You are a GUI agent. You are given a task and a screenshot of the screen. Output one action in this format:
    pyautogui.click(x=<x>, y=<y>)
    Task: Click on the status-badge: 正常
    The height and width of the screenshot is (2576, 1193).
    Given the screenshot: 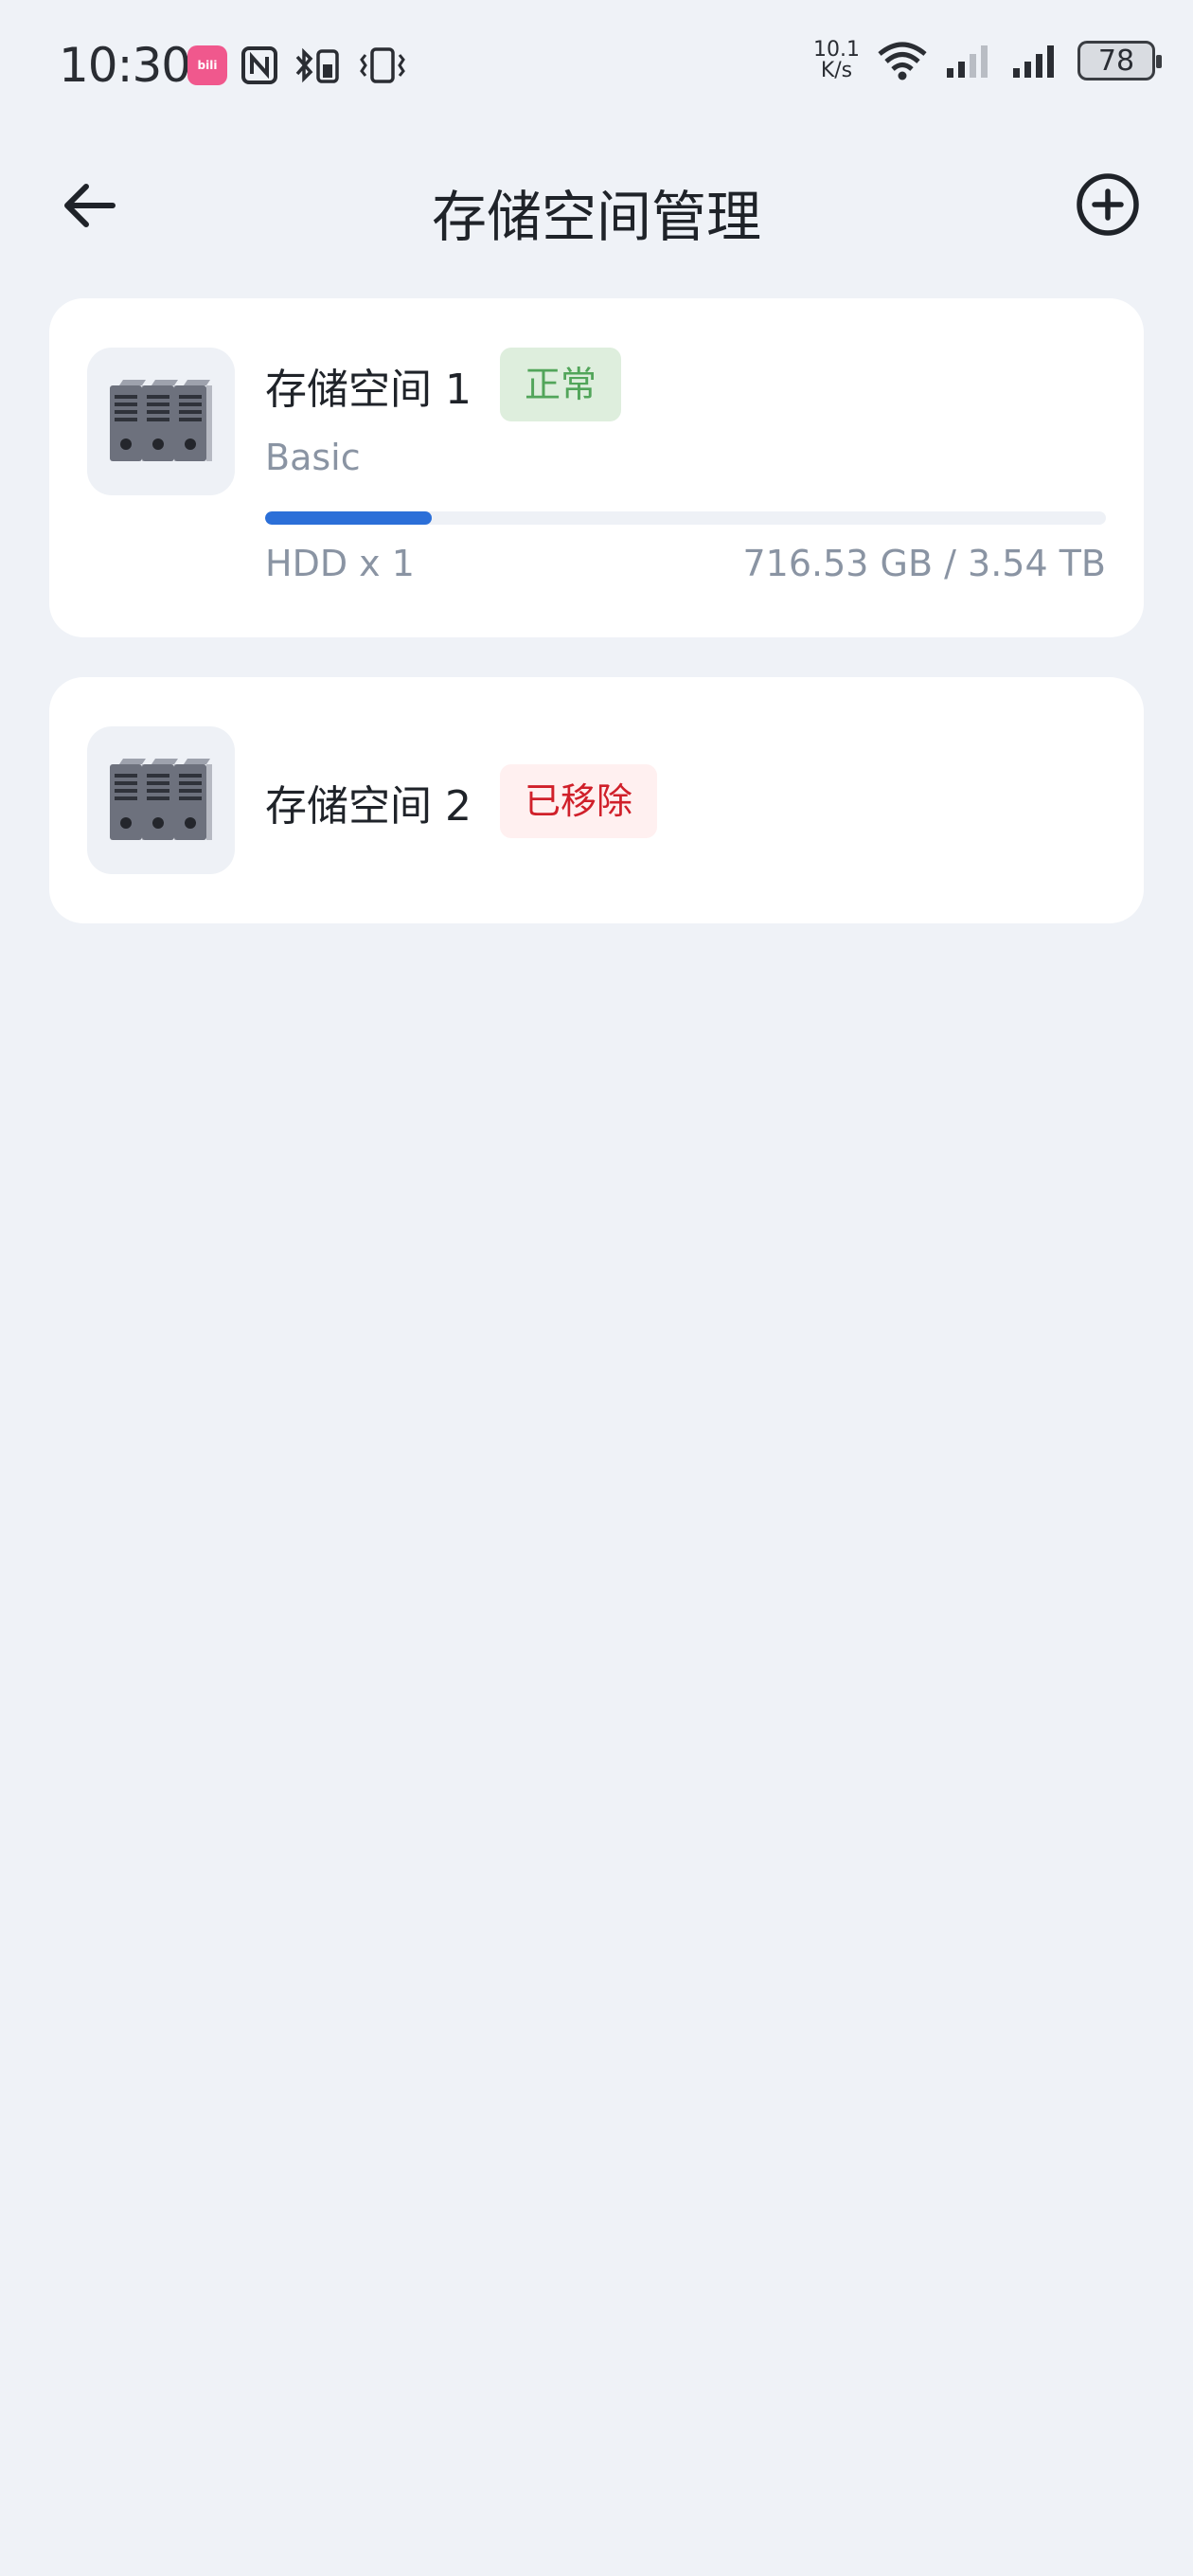 What is the action you would take?
    pyautogui.click(x=561, y=384)
    